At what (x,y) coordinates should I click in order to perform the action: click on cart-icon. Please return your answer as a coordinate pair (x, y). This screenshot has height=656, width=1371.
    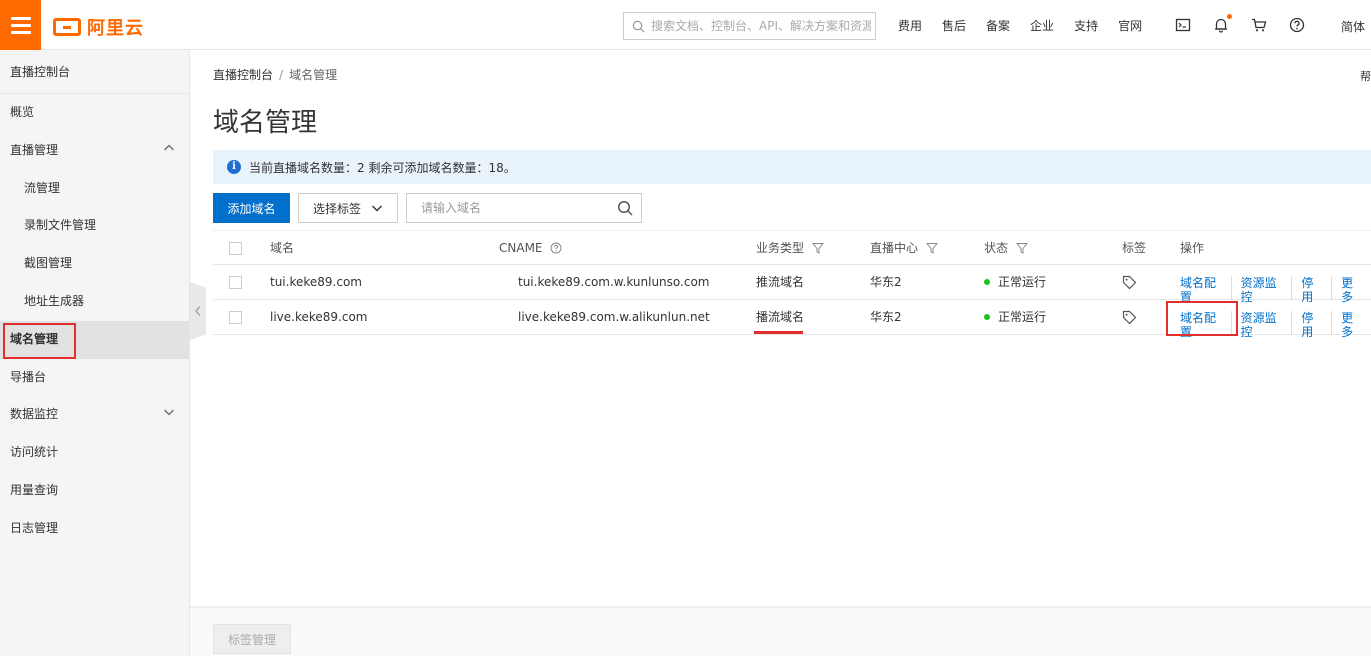
    Looking at the image, I should click on (1259, 25).